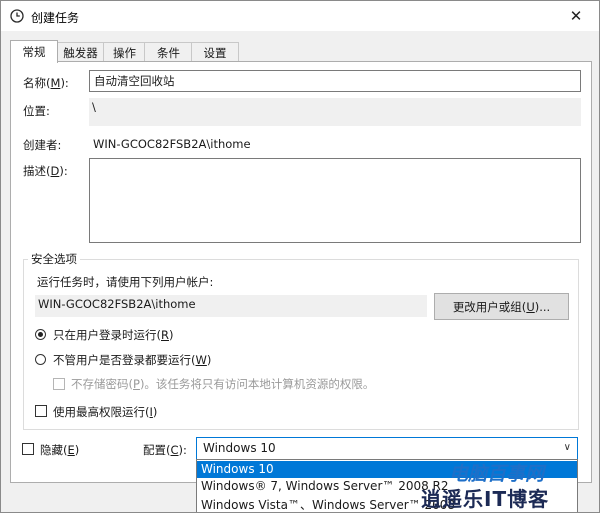  What do you see at coordinates (172, 144) in the screenshot?
I see `author-value: WIN-GCOC82FSB2A\ithome` at bounding box center [172, 144].